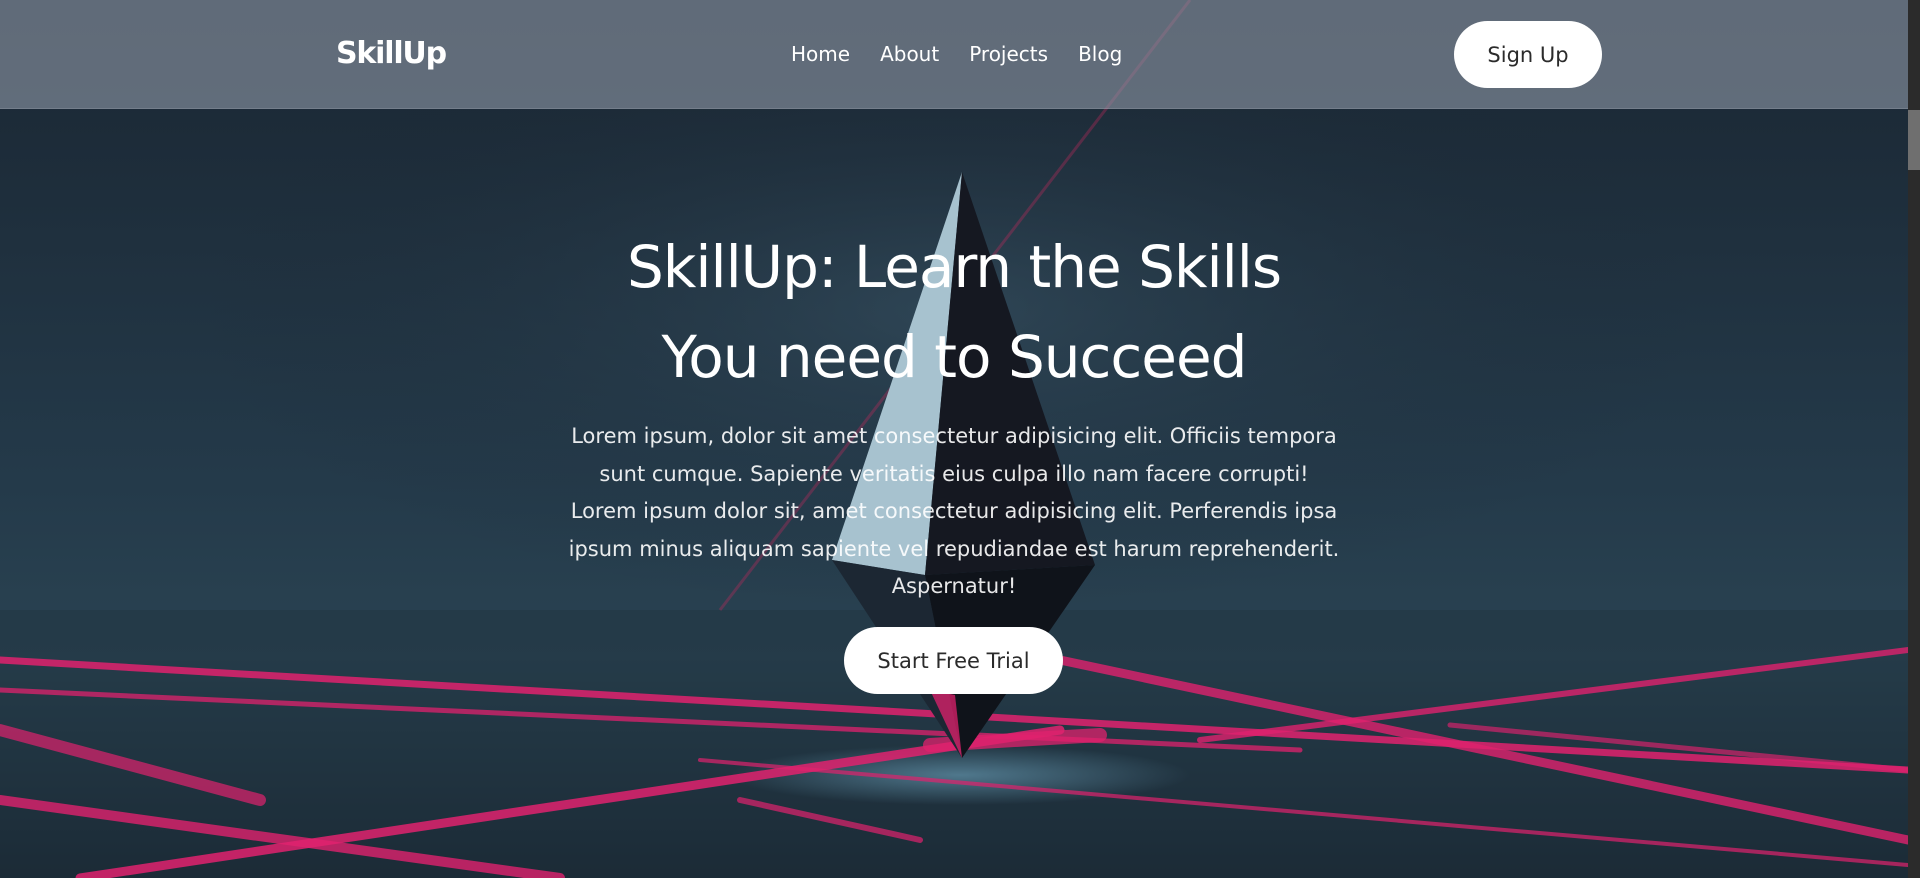 The image size is (1920, 878). I want to click on nav-link-projects: Projects, so click(1008, 54).